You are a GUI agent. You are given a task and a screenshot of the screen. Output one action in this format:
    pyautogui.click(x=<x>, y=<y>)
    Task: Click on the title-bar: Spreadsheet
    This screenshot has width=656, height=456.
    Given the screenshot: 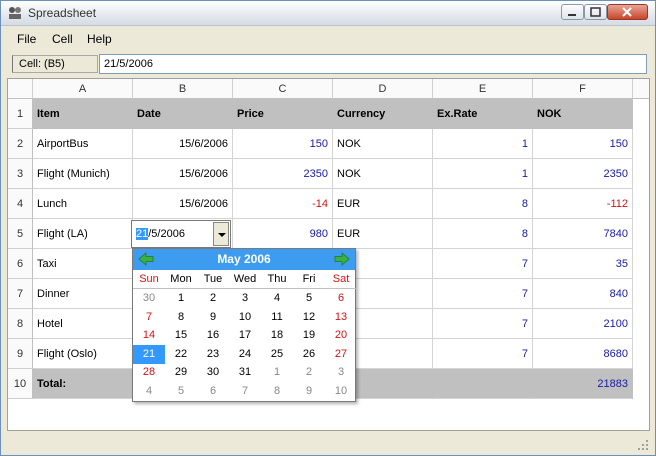 What is the action you would take?
    pyautogui.click(x=328, y=13)
    